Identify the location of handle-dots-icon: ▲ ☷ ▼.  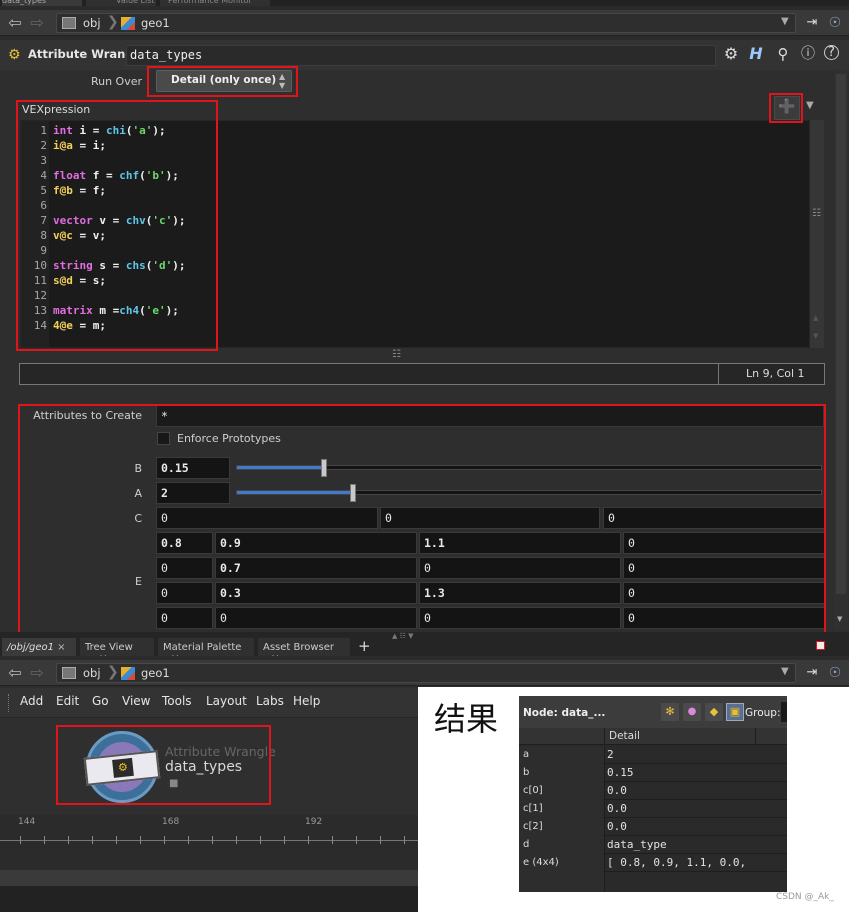
(403, 636).